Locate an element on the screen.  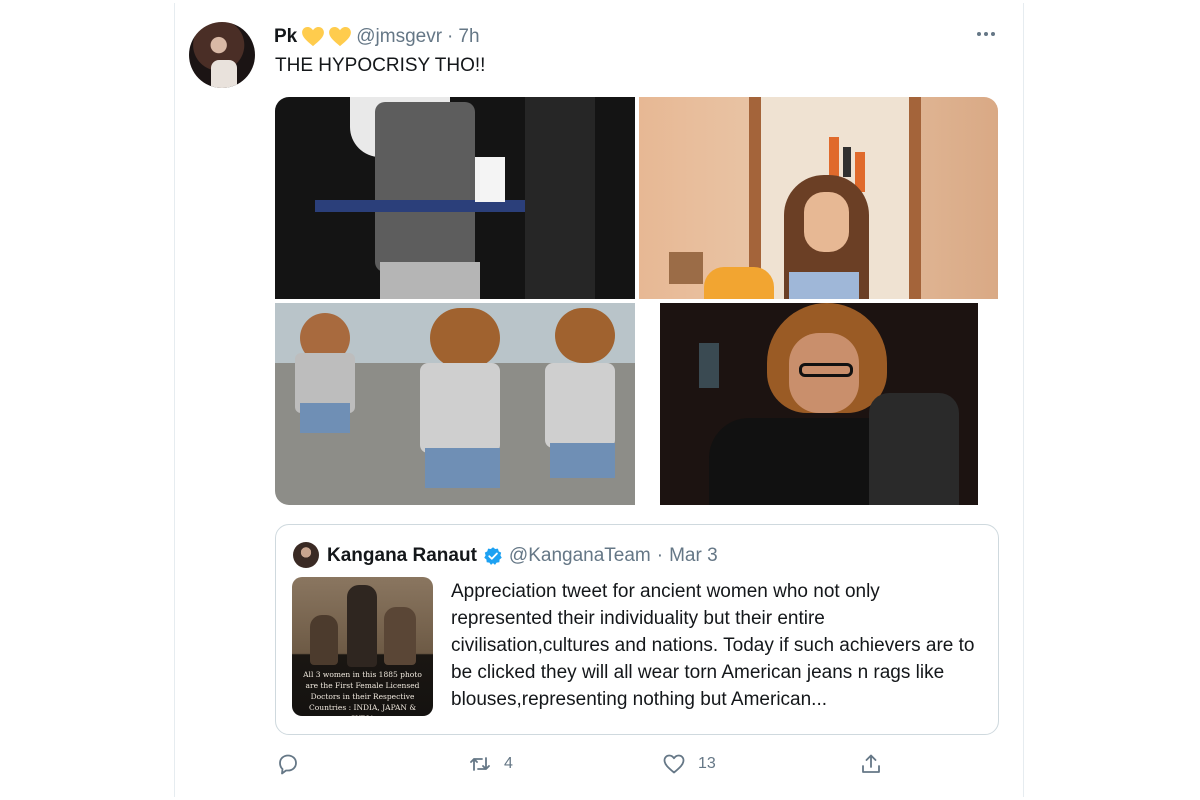
quoted-tweet-date: Mar 3 is located at coordinates (693, 556).